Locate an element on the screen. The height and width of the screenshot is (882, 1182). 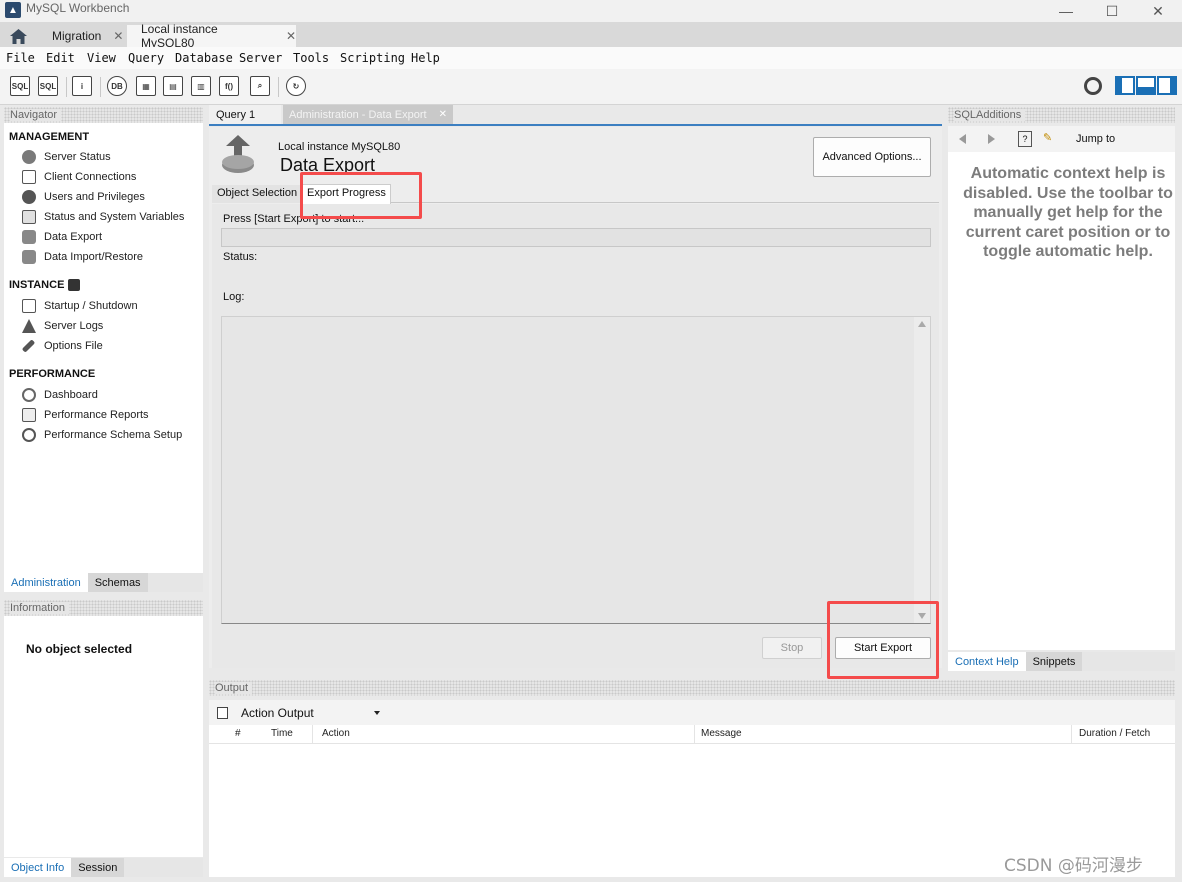
nav-data-import: Data Import/Restore is located at coordinates (82, 257).